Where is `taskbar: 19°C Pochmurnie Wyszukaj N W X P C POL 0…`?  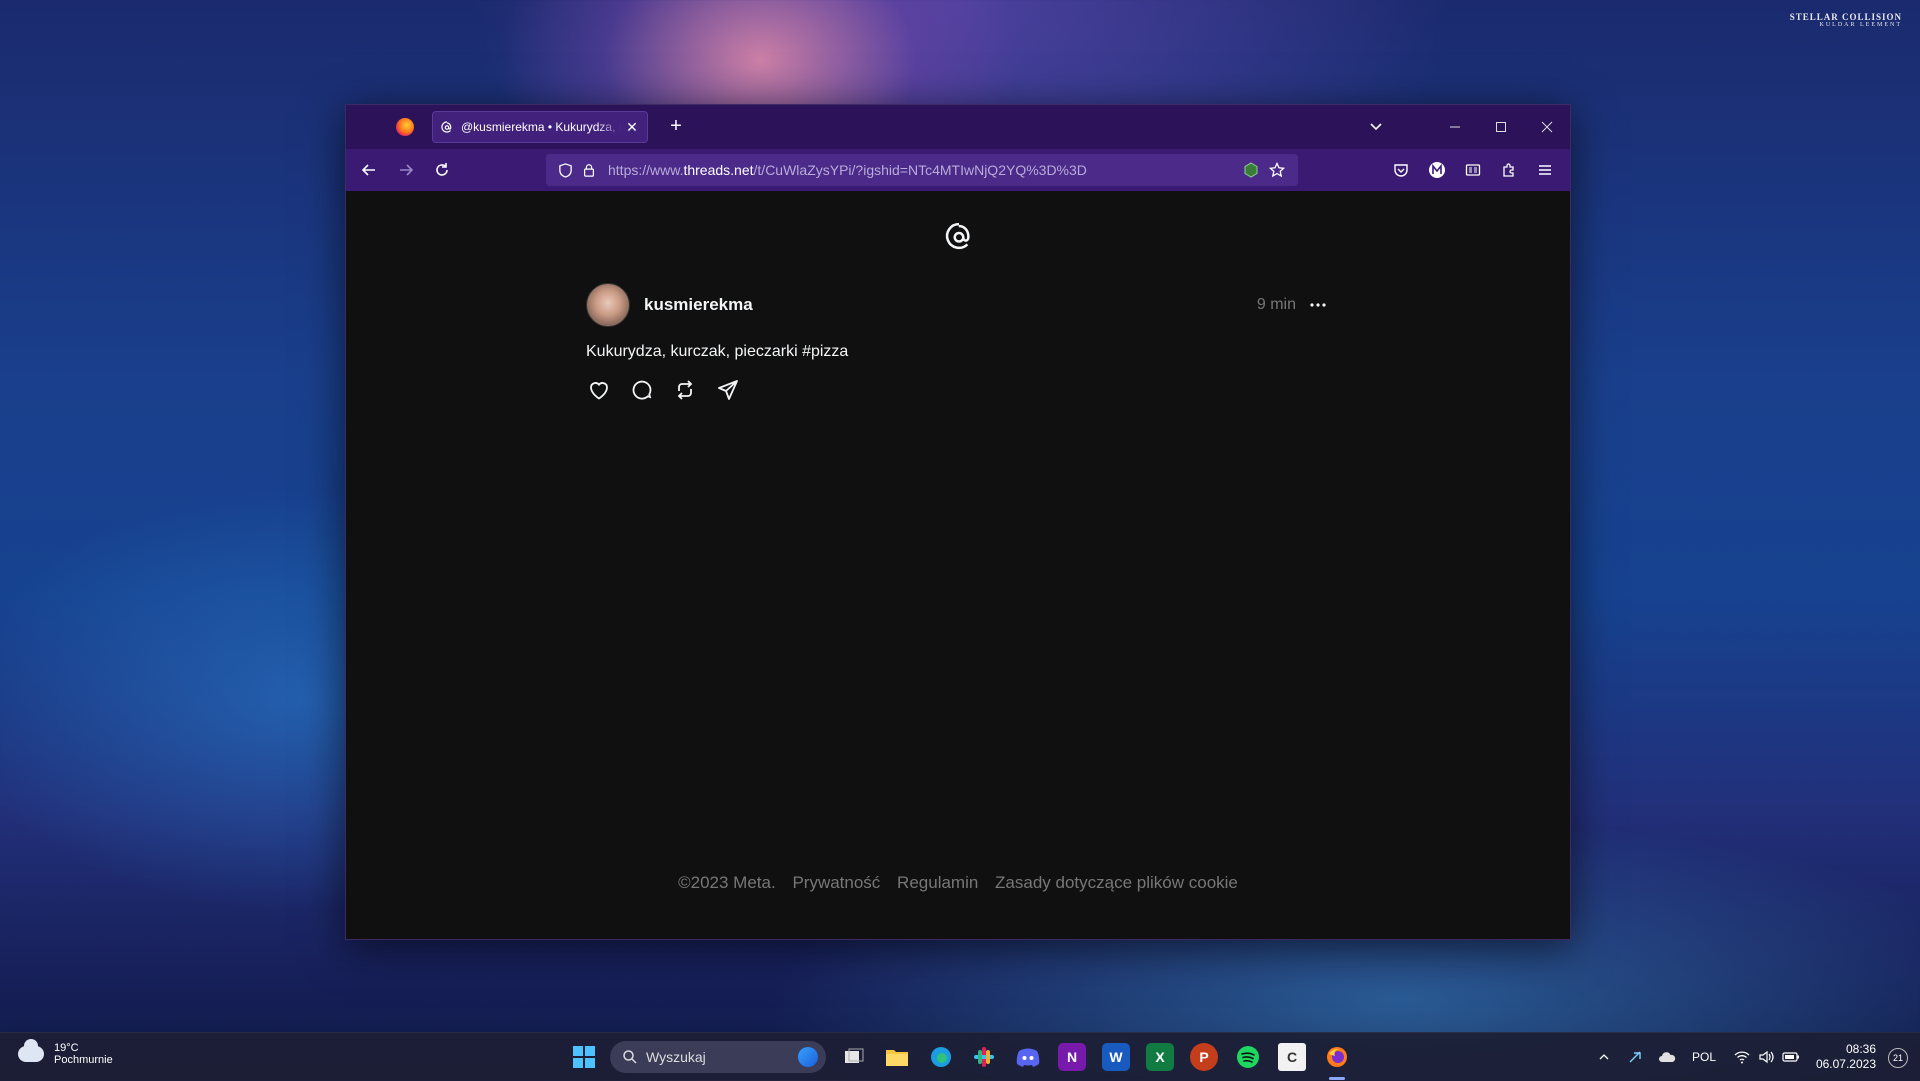
taskbar: 19°C Pochmurnie Wyszukaj N W X P C POL 0… is located at coordinates (960, 1056).